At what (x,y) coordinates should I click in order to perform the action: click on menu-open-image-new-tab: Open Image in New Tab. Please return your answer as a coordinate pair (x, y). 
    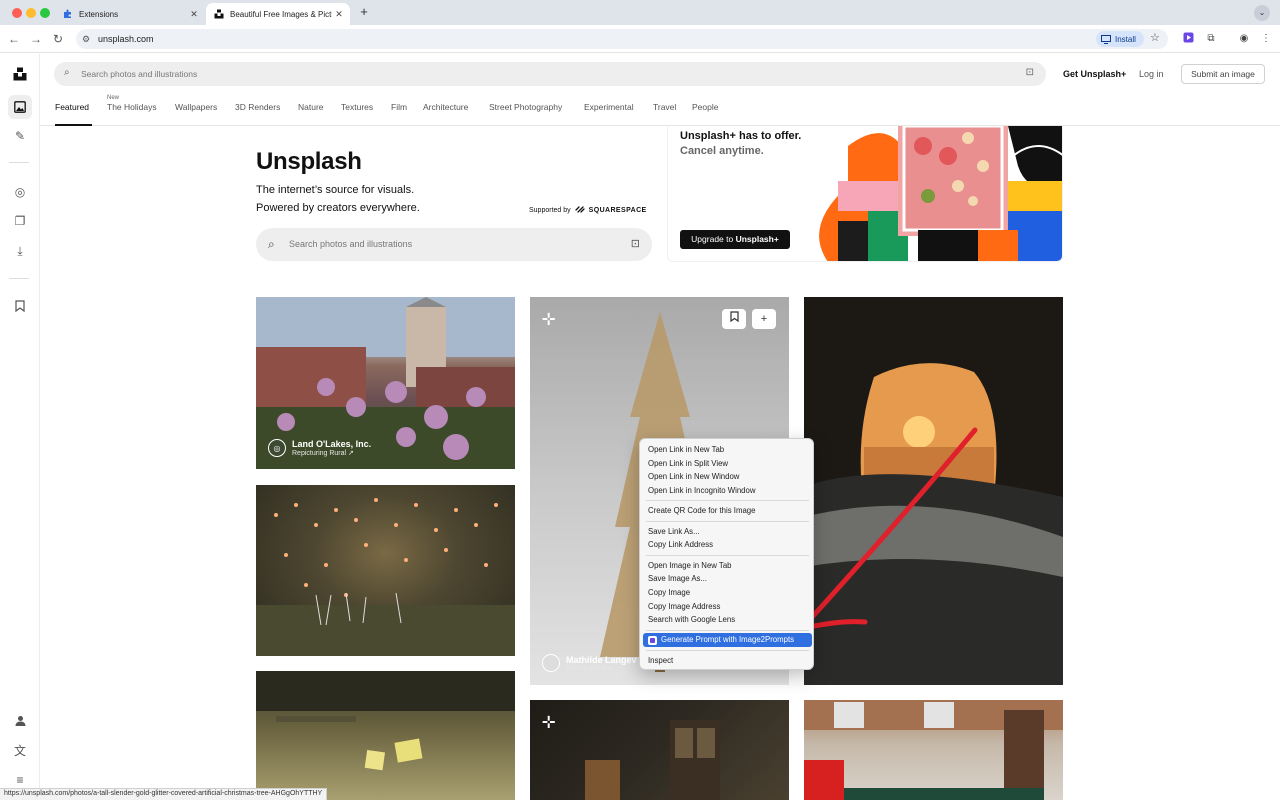
    Looking at the image, I should click on (727, 566).